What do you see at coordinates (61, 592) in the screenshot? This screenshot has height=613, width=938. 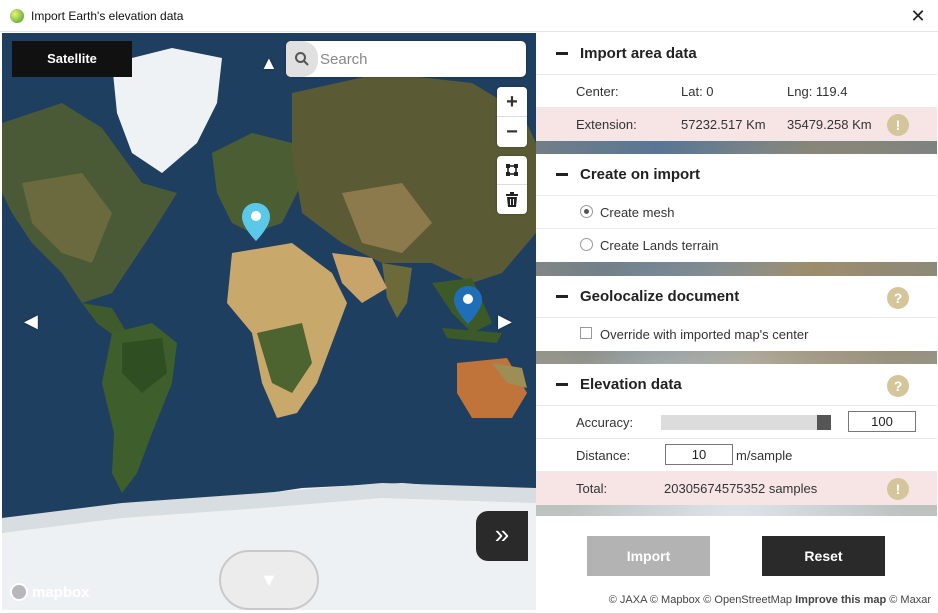 I see `mapbox-logo-text: mapbox` at bounding box center [61, 592].